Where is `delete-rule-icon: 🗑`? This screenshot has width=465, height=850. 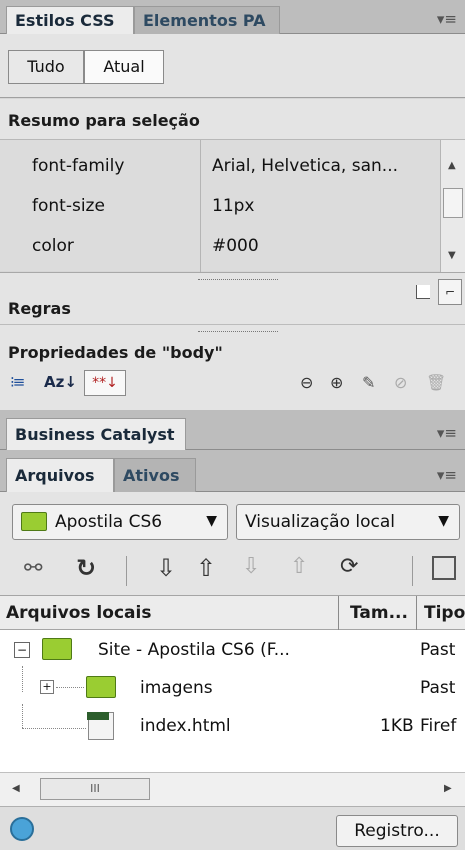 delete-rule-icon: 🗑 is located at coordinates (436, 382).